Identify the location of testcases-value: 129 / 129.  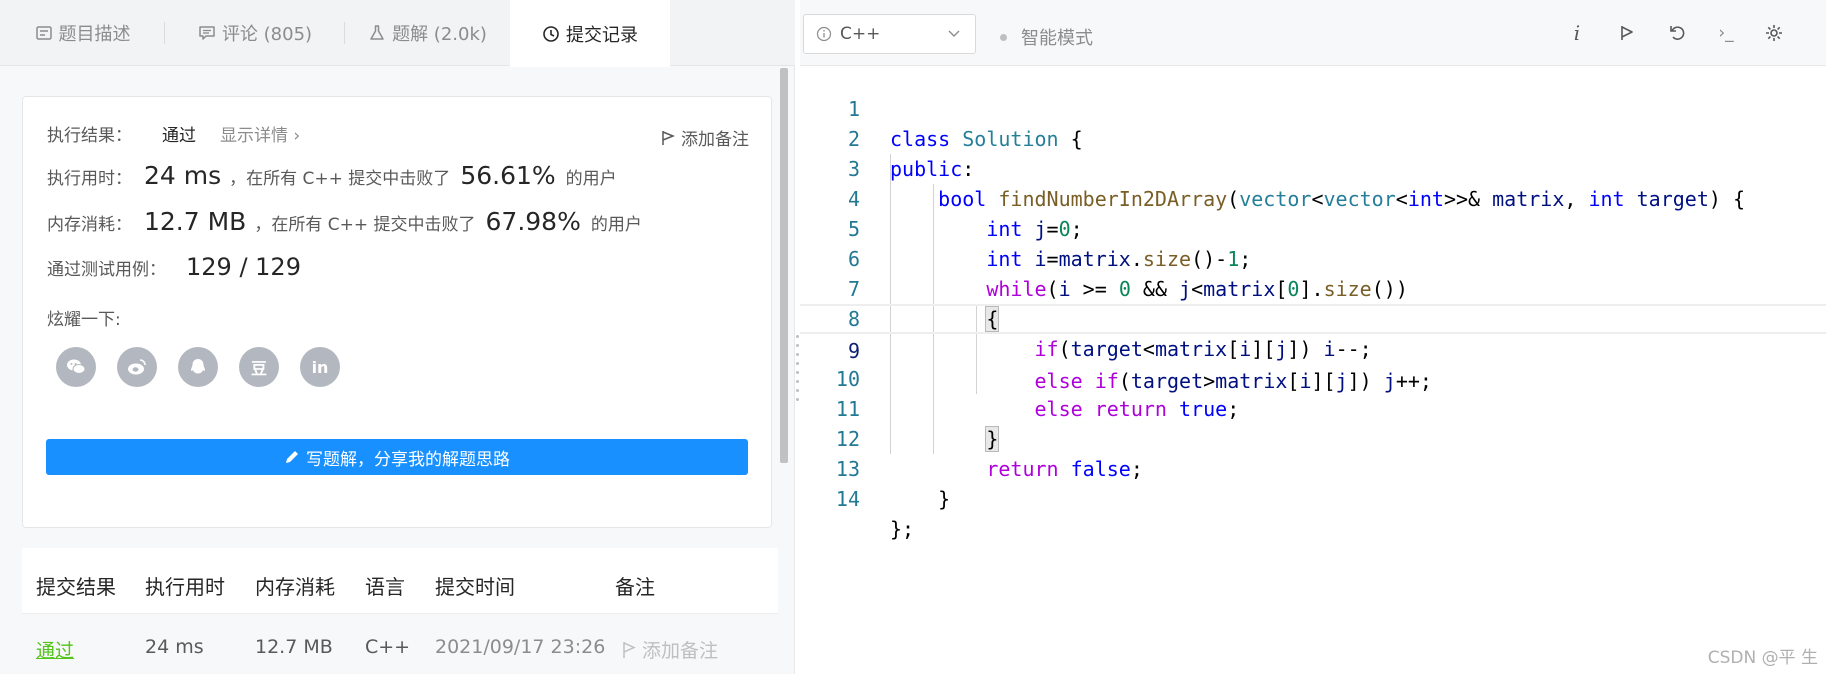
(243, 267).